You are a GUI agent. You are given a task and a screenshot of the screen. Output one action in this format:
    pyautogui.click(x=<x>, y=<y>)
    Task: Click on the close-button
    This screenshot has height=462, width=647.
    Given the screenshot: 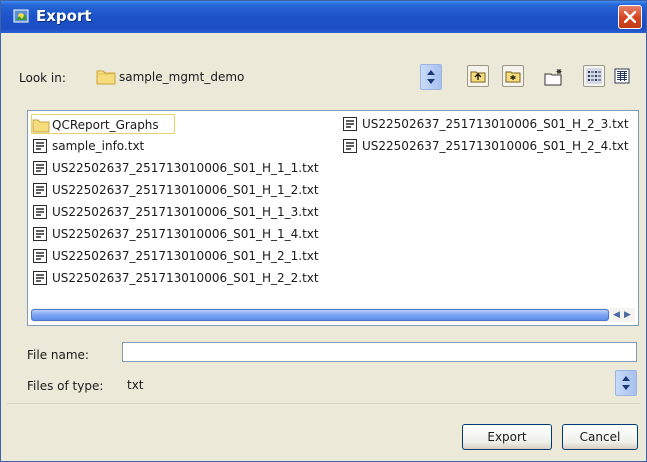 What is the action you would take?
    pyautogui.click(x=630, y=17)
    